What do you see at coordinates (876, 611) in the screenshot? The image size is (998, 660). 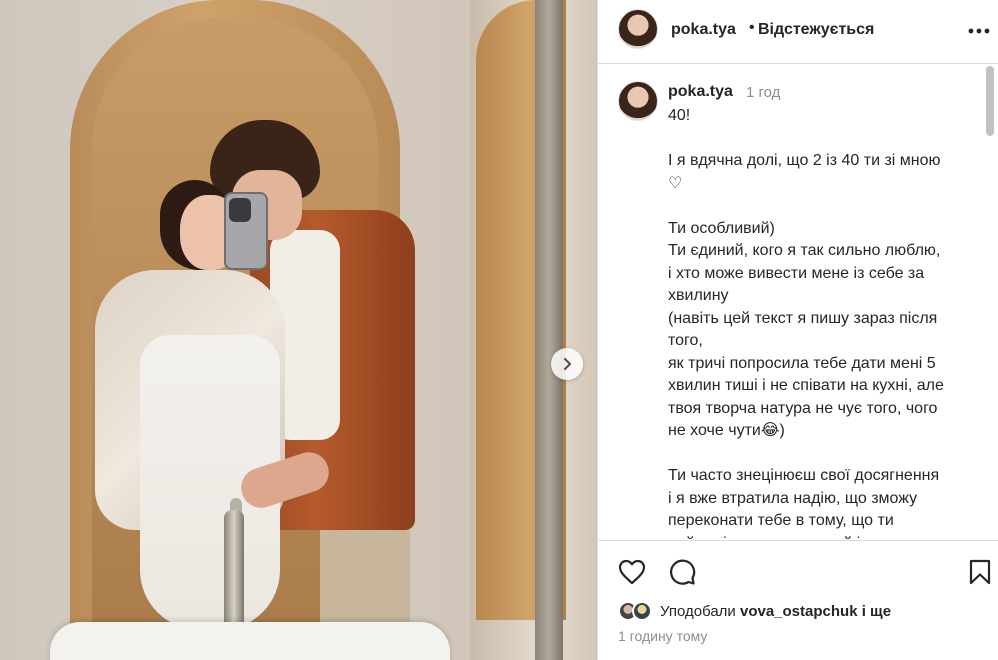 I see `likes-others: і ще` at bounding box center [876, 611].